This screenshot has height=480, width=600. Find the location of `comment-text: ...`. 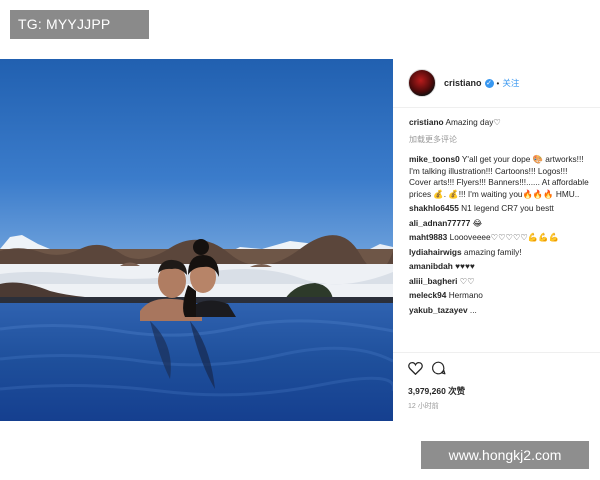

comment-text: ... is located at coordinates (473, 309).